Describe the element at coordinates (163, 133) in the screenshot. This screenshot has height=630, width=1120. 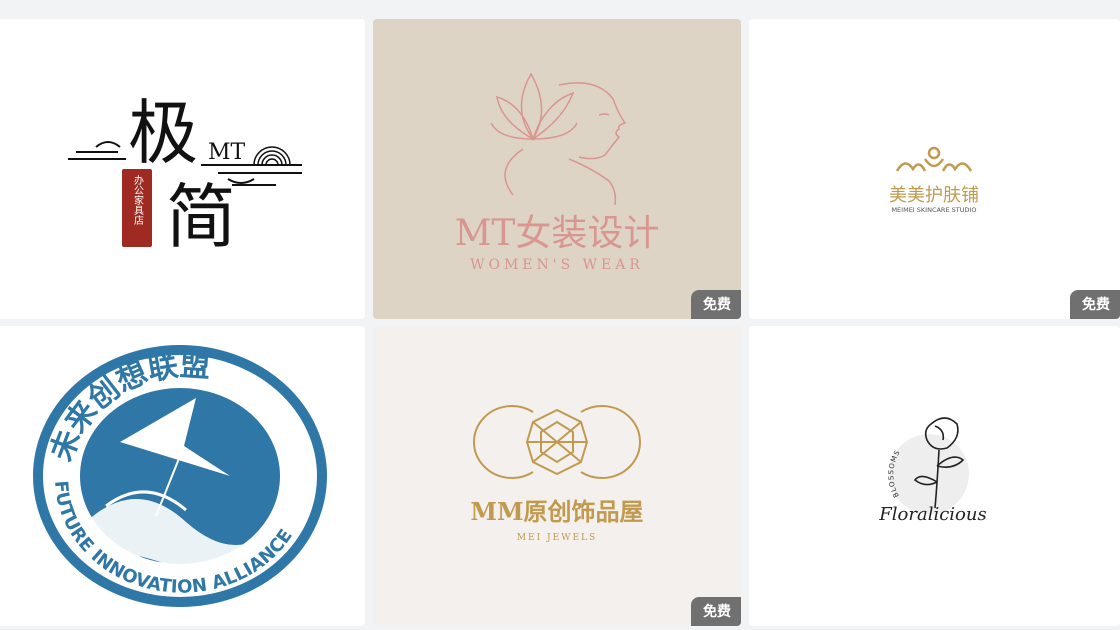
I see `jijian-char-1: 极` at that location.